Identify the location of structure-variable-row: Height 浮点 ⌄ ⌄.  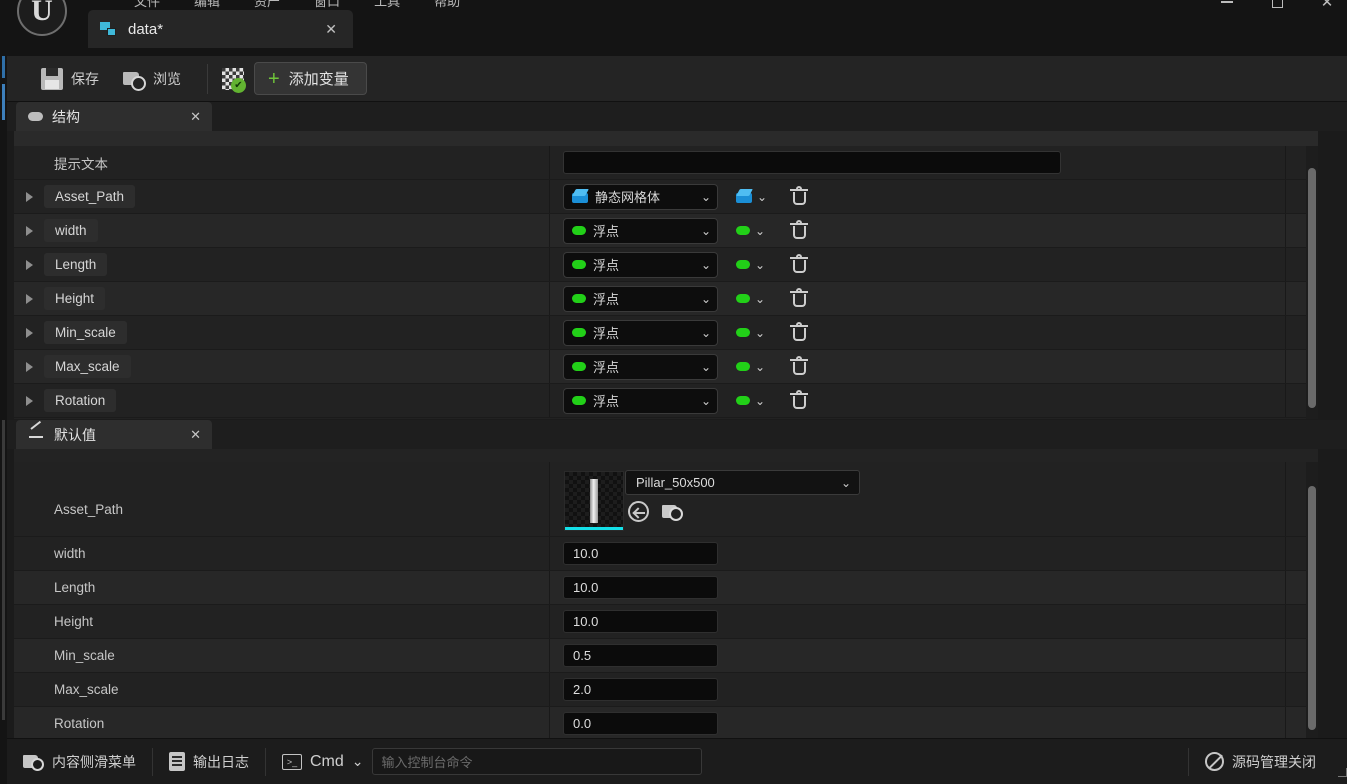
(666, 299).